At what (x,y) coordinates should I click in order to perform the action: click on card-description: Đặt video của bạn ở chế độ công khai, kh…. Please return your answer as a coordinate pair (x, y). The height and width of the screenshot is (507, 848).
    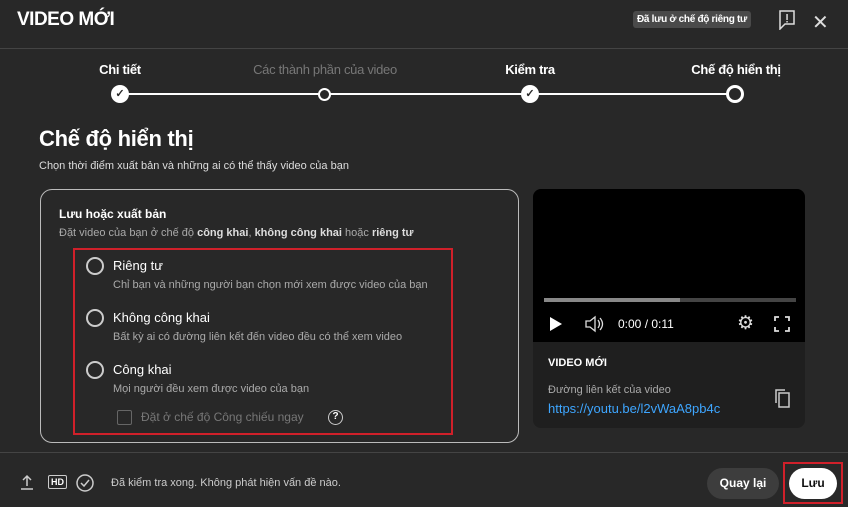
    Looking at the image, I should click on (236, 233).